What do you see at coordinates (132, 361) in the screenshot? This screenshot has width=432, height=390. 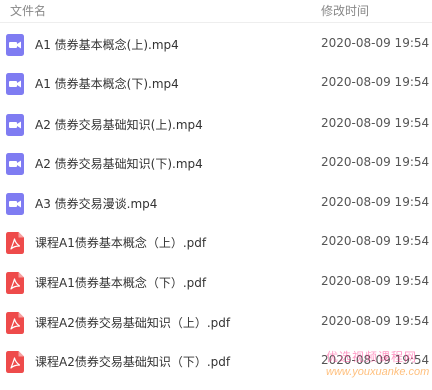 I see `file-name: 课程A2债券交易基础知识（下）.pdf` at bounding box center [132, 361].